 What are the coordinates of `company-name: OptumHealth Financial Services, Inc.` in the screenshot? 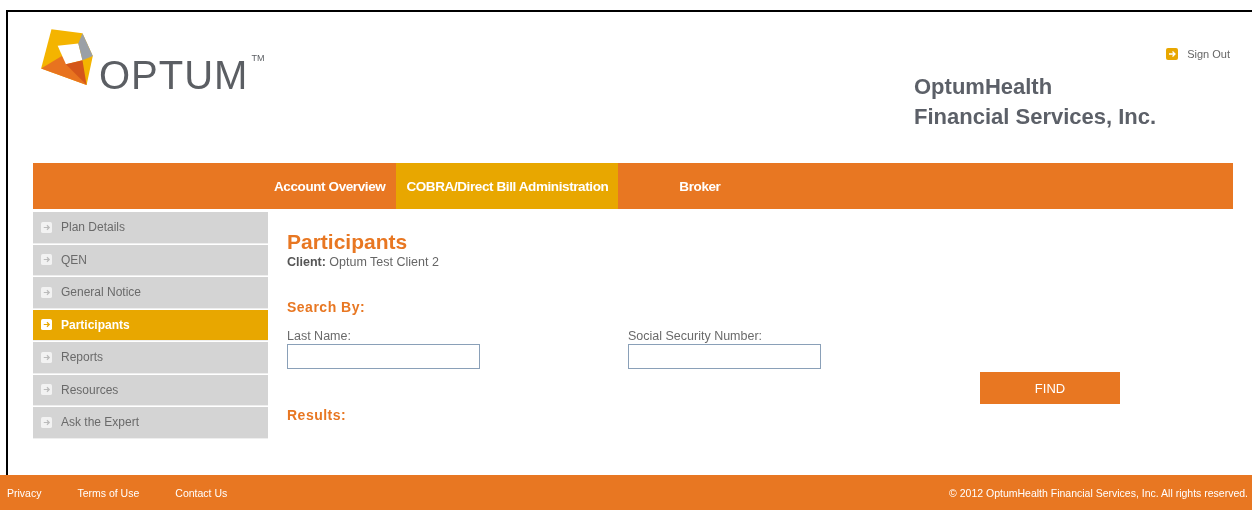 It's located at (1036, 102).